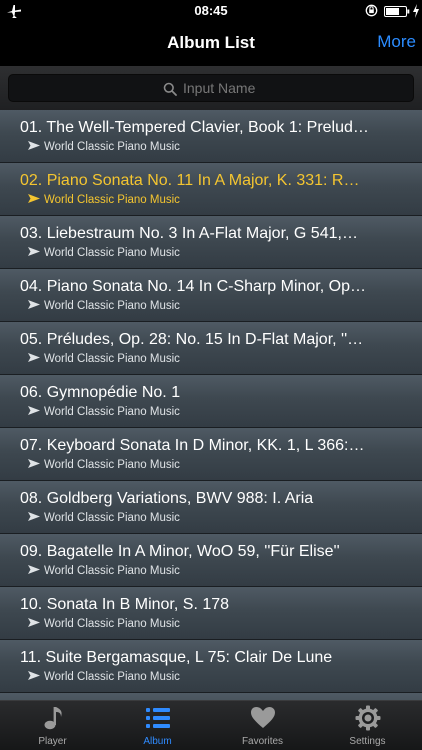 This screenshot has width=422, height=750. What do you see at coordinates (368, 718) in the screenshot?
I see `gear-icon` at bounding box center [368, 718].